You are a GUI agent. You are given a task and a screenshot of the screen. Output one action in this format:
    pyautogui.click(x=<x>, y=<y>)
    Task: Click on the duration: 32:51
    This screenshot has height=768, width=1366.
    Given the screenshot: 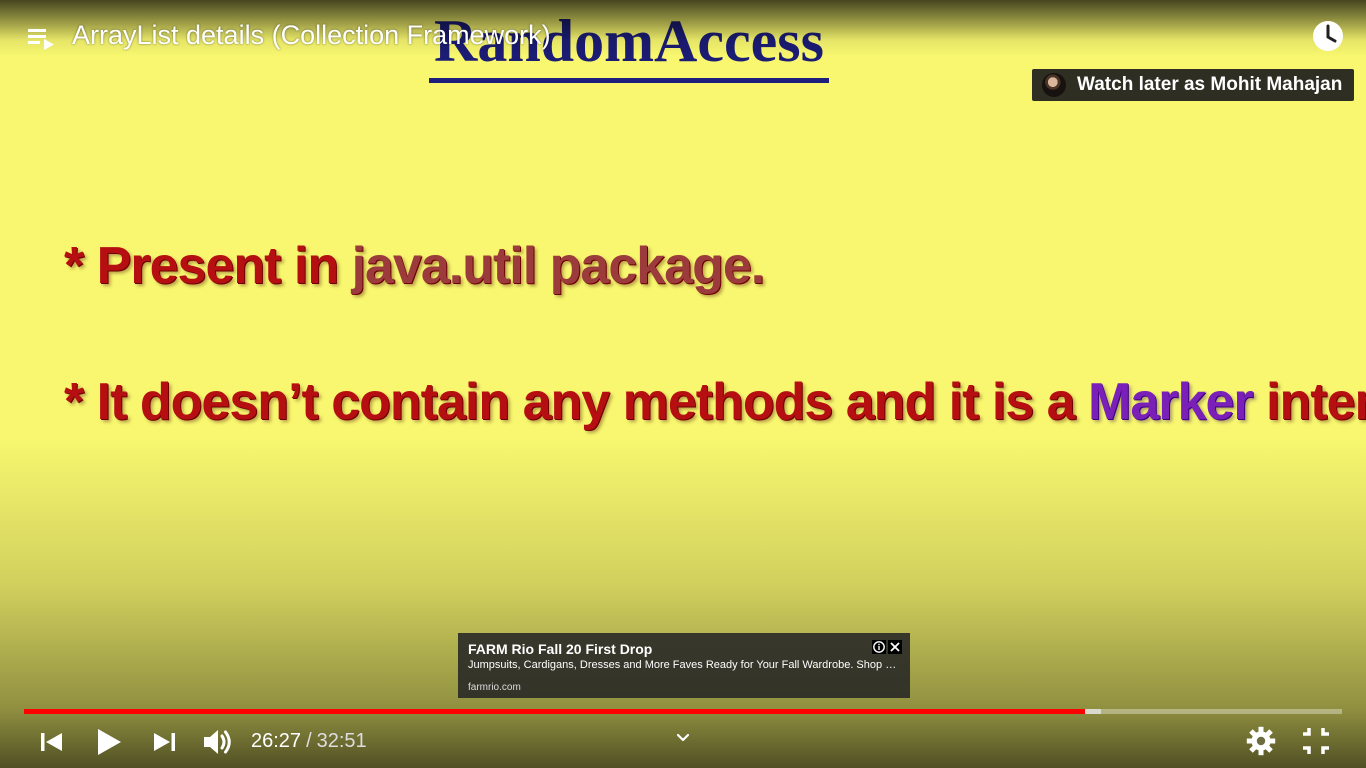 What is the action you would take?
    pyautogui.click(x=341, y=741)
    